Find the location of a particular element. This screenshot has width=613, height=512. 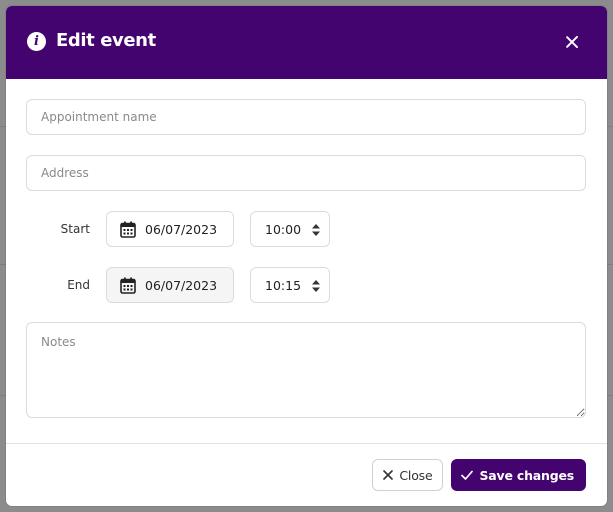

start-date-value: 06/07/2023 is located at coordinates (181, 229).